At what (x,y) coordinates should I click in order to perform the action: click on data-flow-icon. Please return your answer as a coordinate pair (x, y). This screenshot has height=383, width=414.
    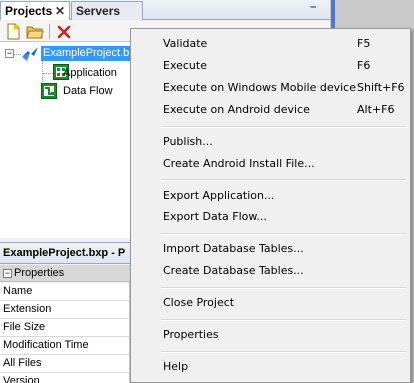
    Looking at the image, I should click on (49, 91).